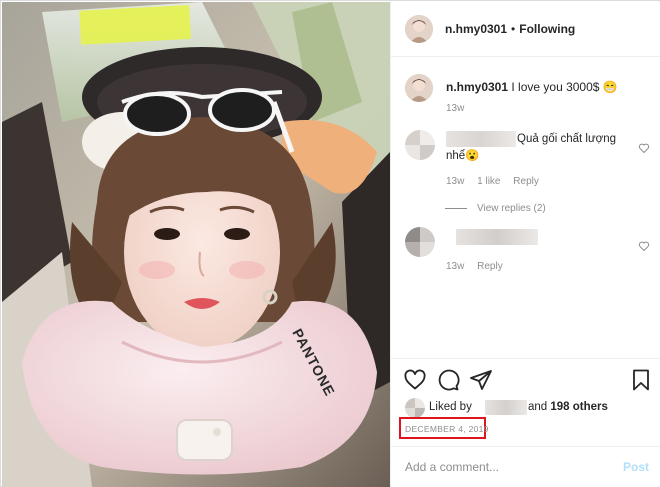 The height and width of the screenshot is (487, 660). I want to click on likes-summary: Liked by and 198 others, so click(527, 408).